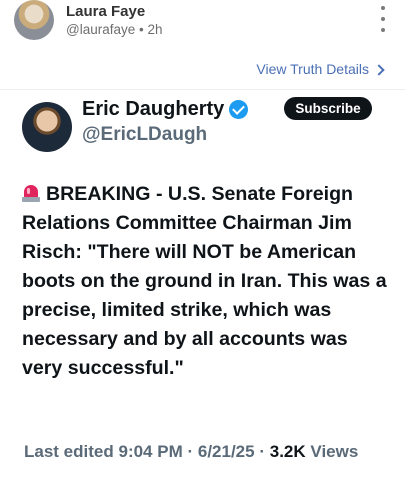  Describe the element at coordinates (105, 11) in the screenshot. I see `poster-name: Laura Faye` at that location.